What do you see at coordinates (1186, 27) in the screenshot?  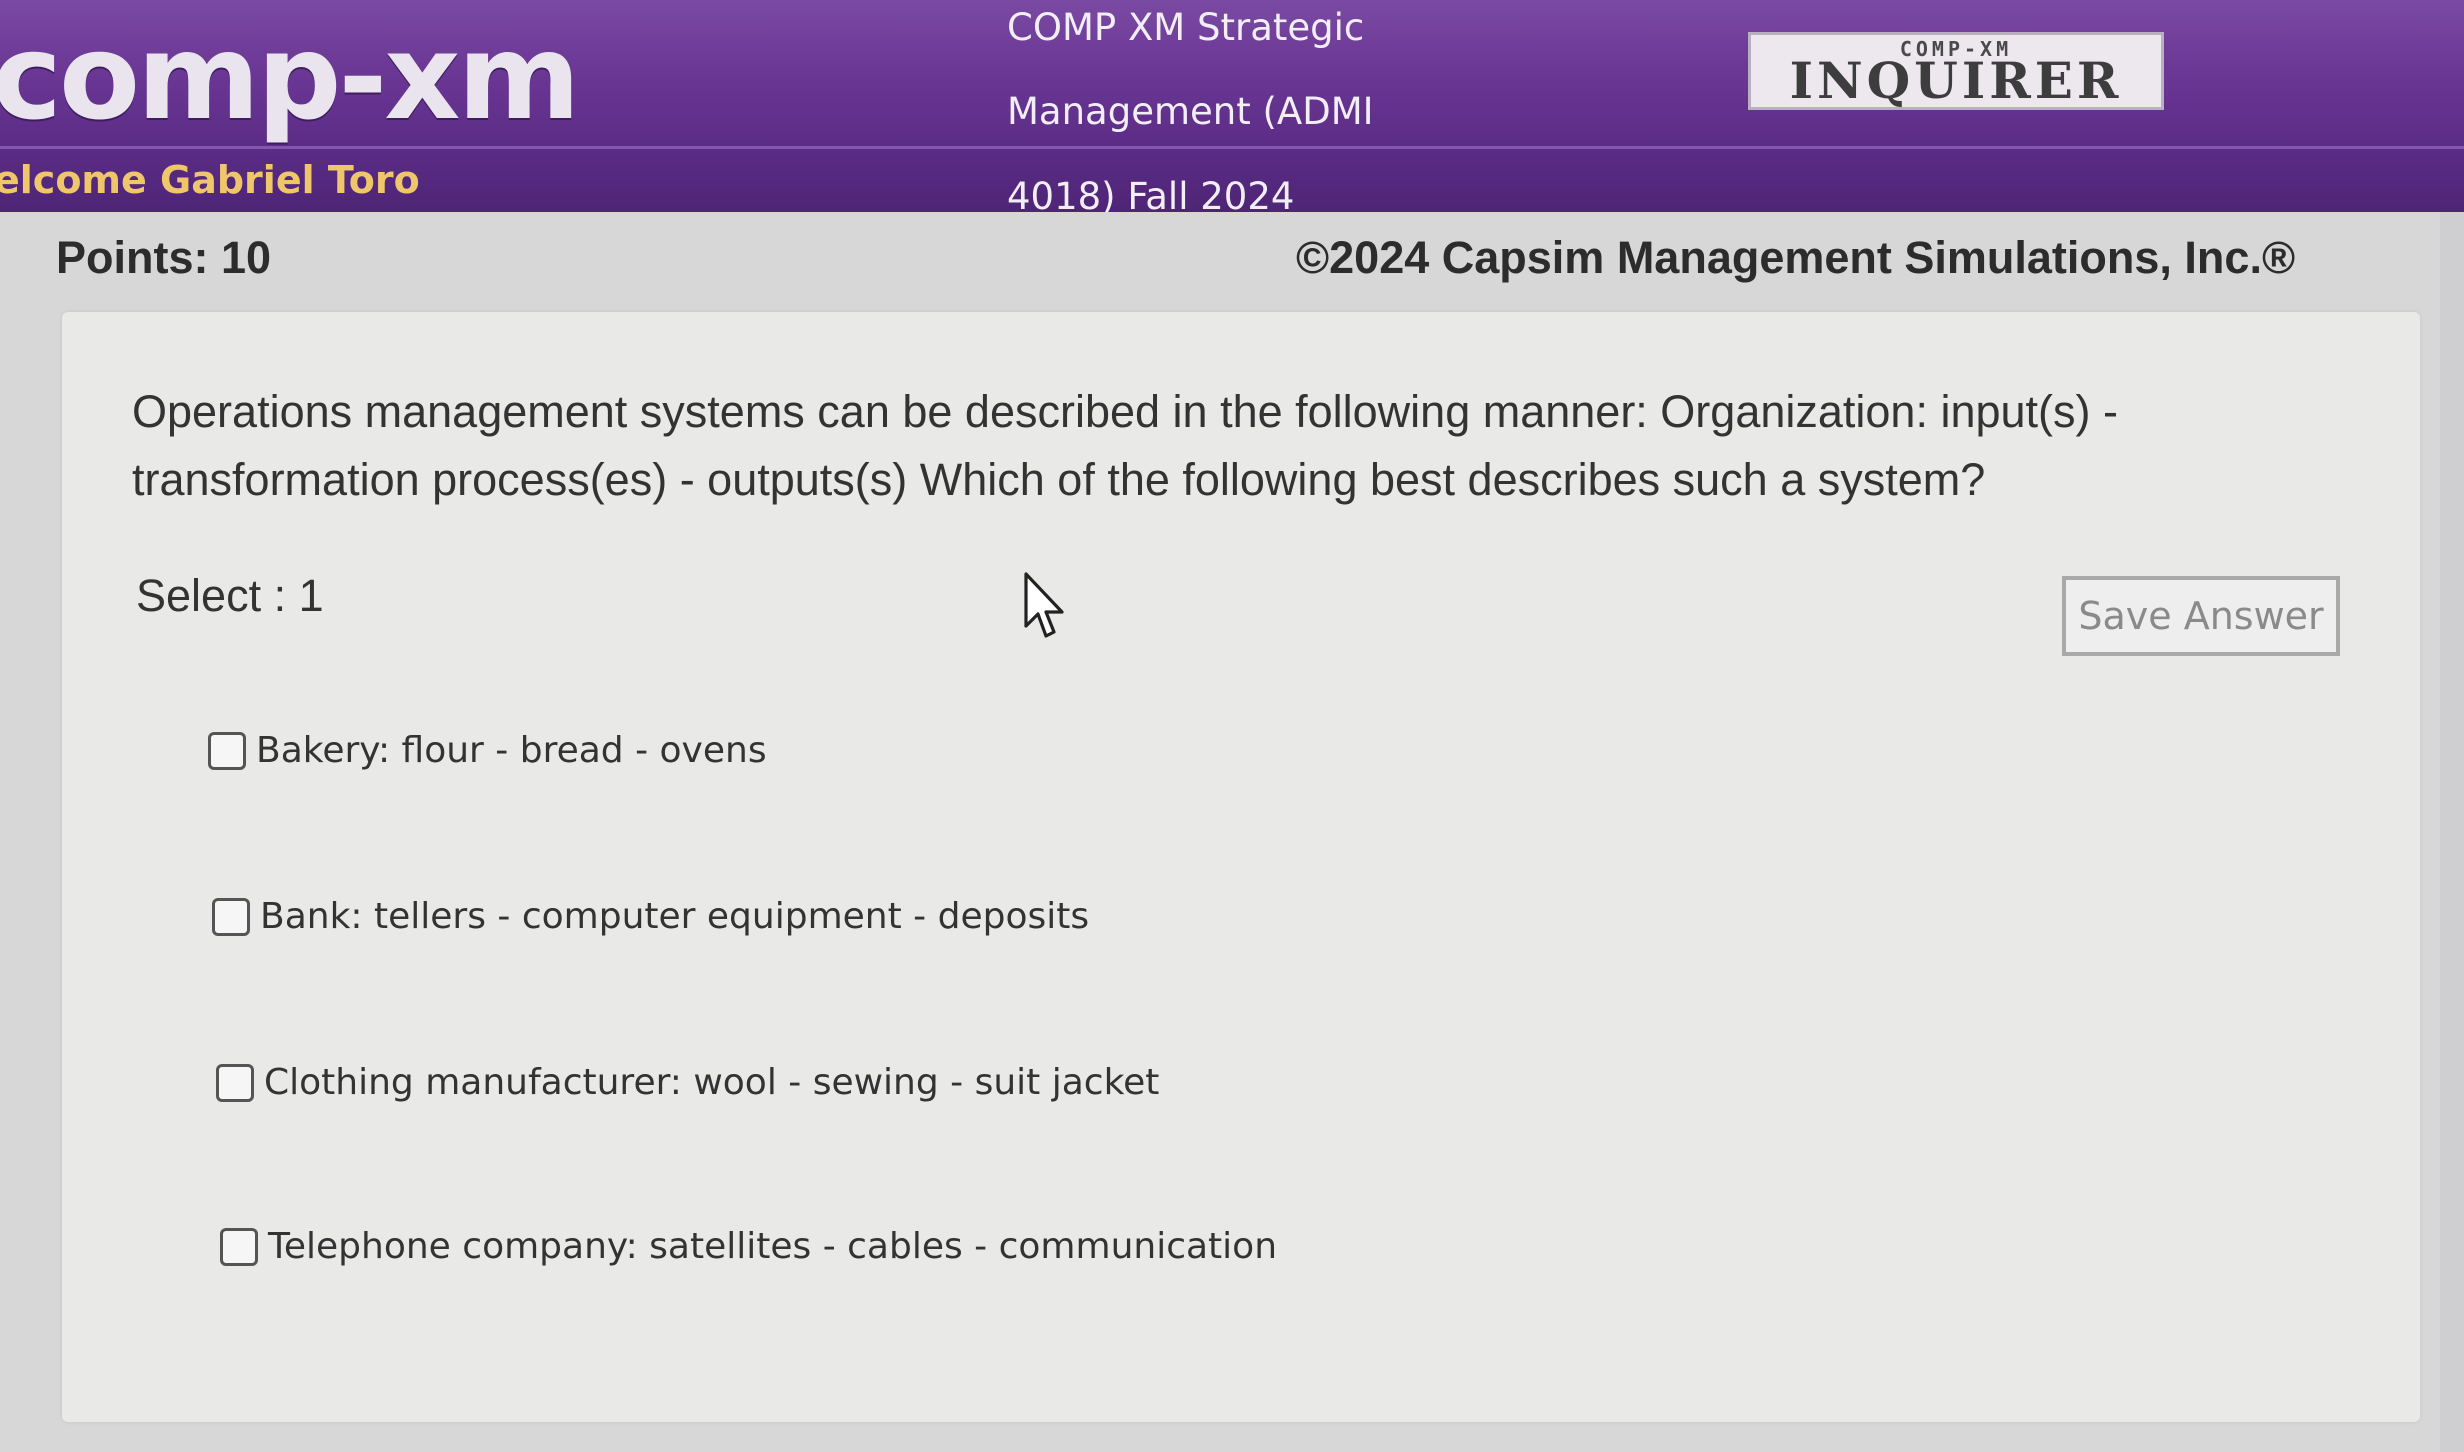 I see `course-title-line-1: COMP XM Strategic` at bounding box center [1186, 27].